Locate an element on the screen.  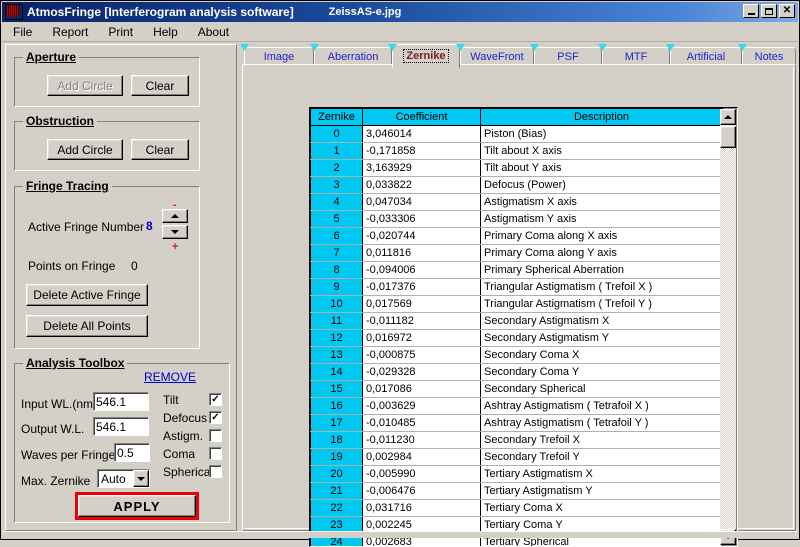
table-row: 190,002984Secondary Trefoil Y is located at coordinates (517, 457).